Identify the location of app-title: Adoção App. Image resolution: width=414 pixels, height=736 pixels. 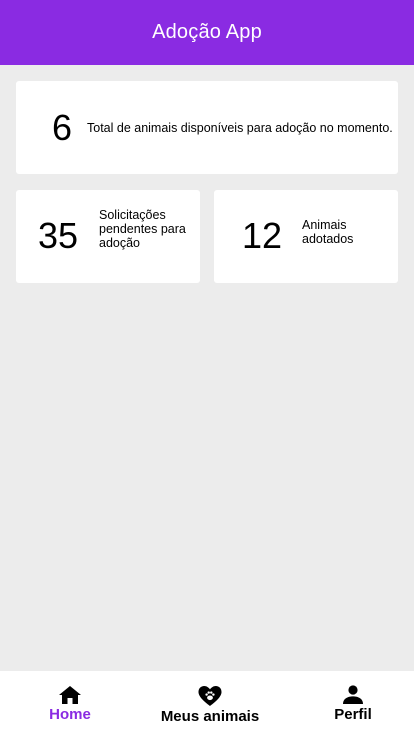
(207, 32).